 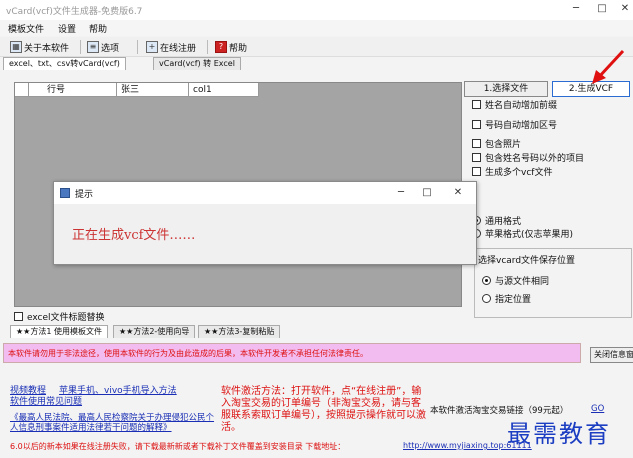 I want to click on close-button: ✕, so click(x=625, y=9).